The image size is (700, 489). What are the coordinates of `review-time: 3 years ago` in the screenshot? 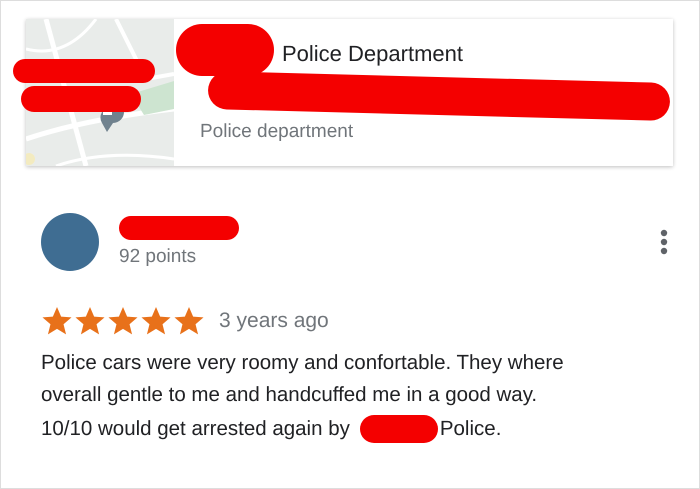 It's located at (274, 321).